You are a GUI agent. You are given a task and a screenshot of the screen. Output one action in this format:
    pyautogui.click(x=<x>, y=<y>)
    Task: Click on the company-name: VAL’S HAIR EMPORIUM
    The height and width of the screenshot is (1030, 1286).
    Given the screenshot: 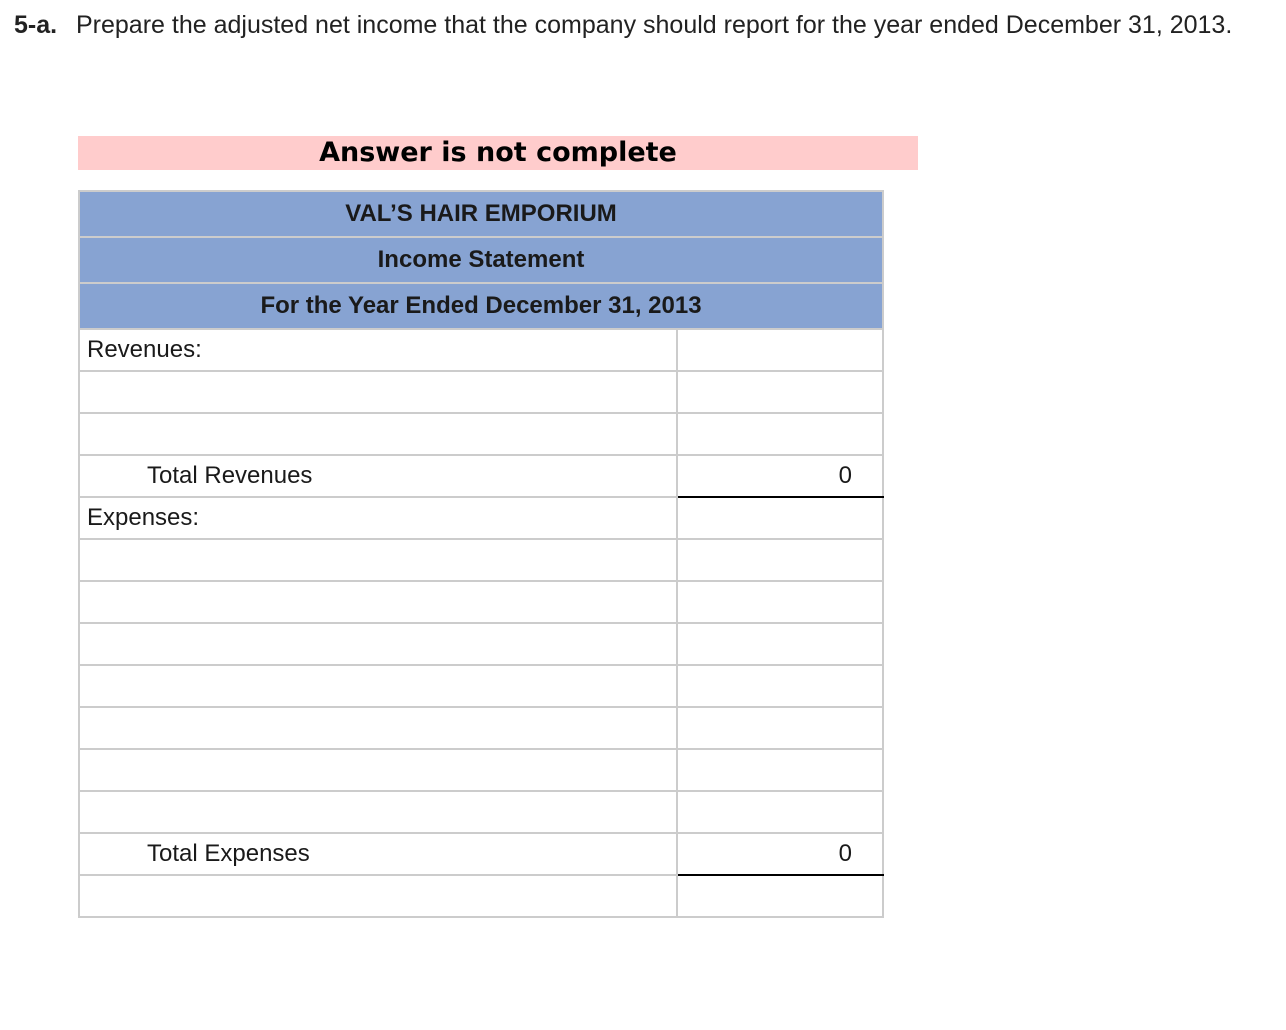 What is the action you would take?
    pyautogui.click(x=481, y=214)
    